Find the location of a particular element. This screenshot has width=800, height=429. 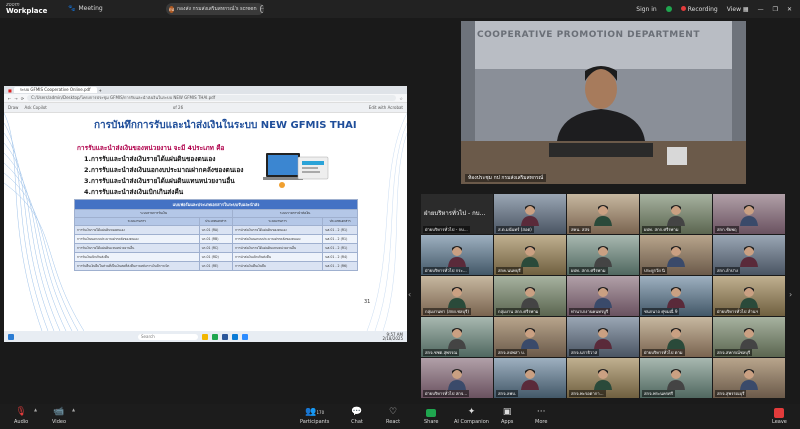

react-label: React is located at coordinates (393, 422).